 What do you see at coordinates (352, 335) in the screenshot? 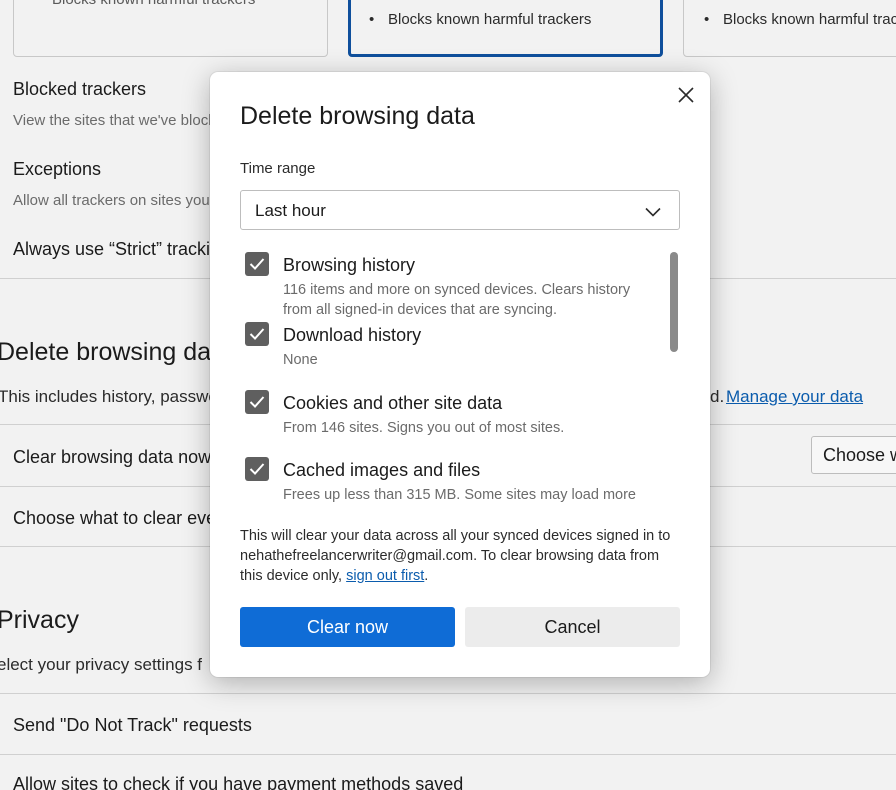
I see `option-title: Download history` at bounding box center [352, 335].